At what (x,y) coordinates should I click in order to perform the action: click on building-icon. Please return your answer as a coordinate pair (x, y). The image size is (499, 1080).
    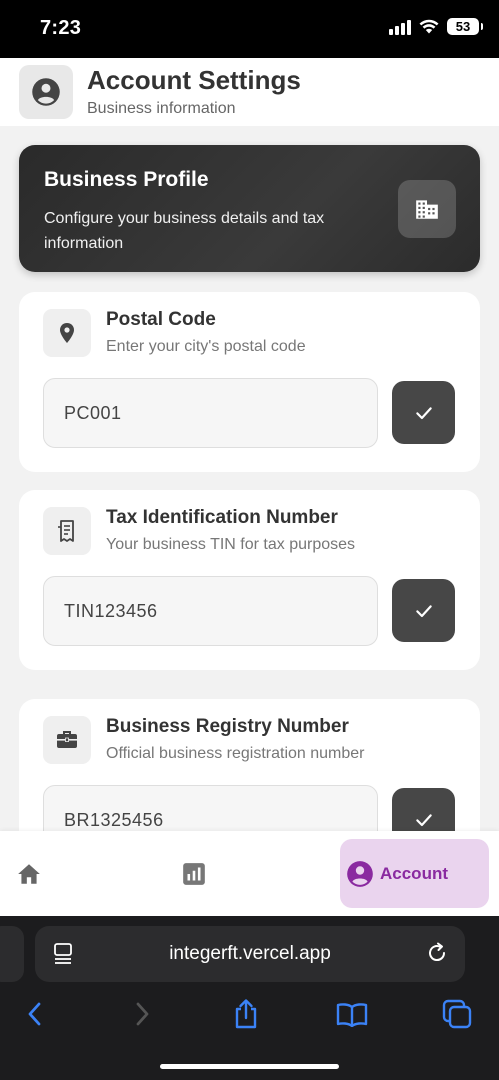
    Looking at the image, I should click on (427, 209).